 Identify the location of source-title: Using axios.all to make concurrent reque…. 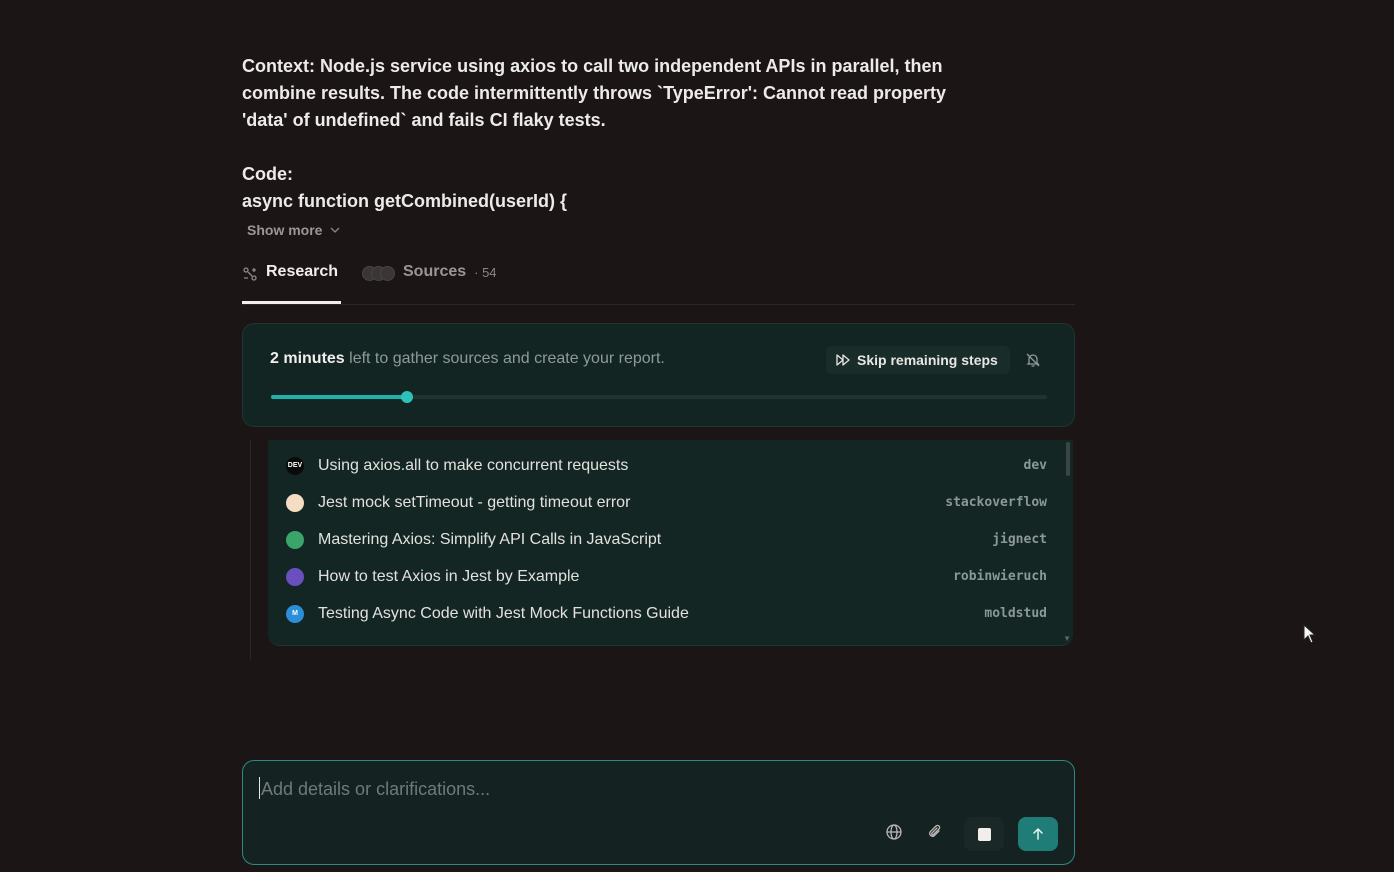
(473, 465).